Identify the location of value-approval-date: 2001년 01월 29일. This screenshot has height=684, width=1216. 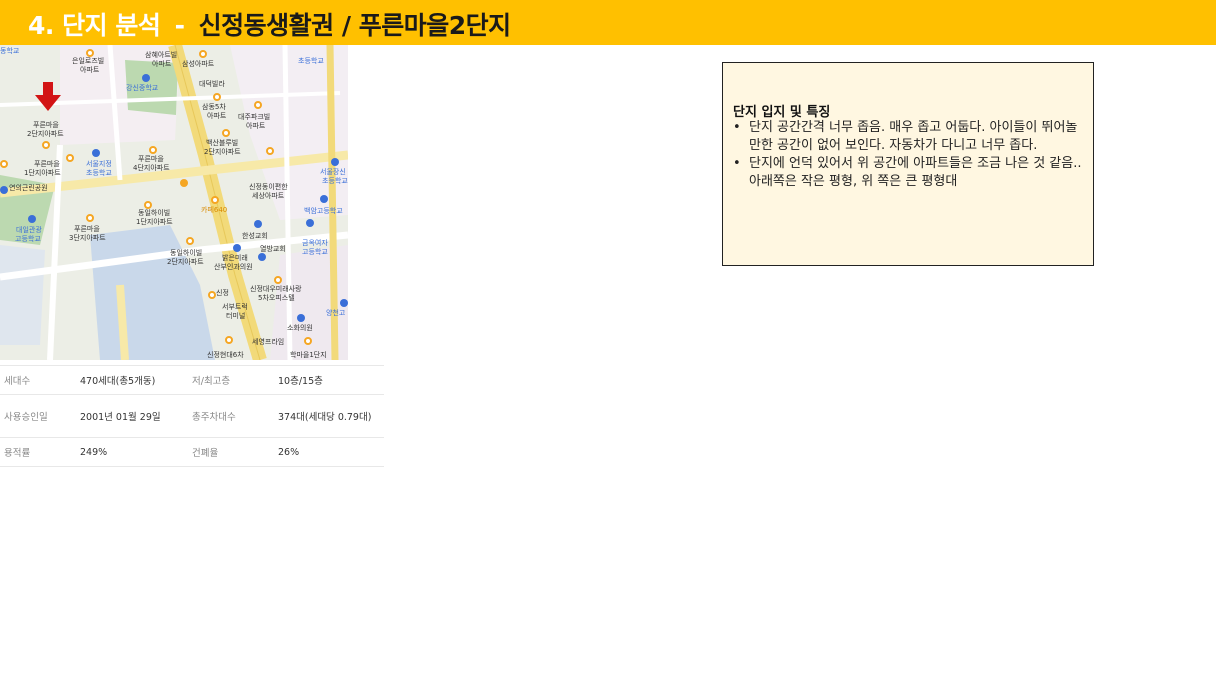
(132, 416).